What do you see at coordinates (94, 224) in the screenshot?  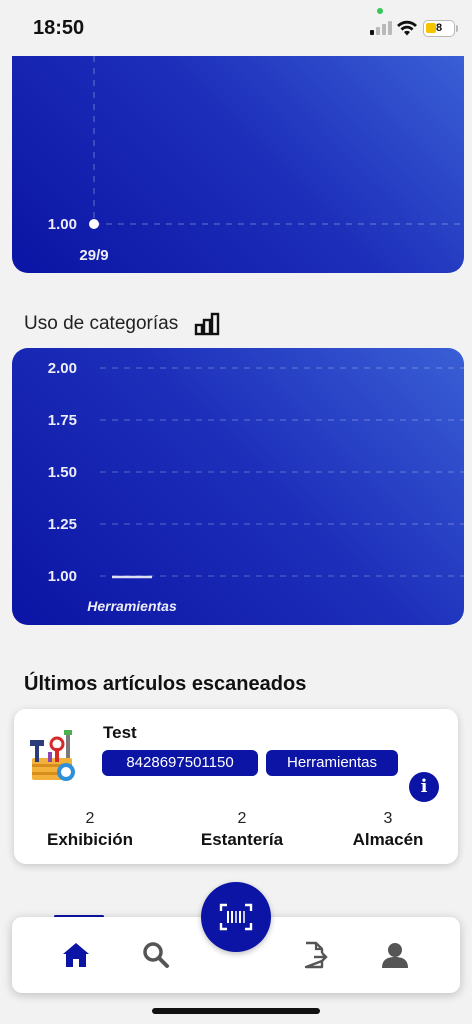 I see `data-point` at bounding box center [94, 224].